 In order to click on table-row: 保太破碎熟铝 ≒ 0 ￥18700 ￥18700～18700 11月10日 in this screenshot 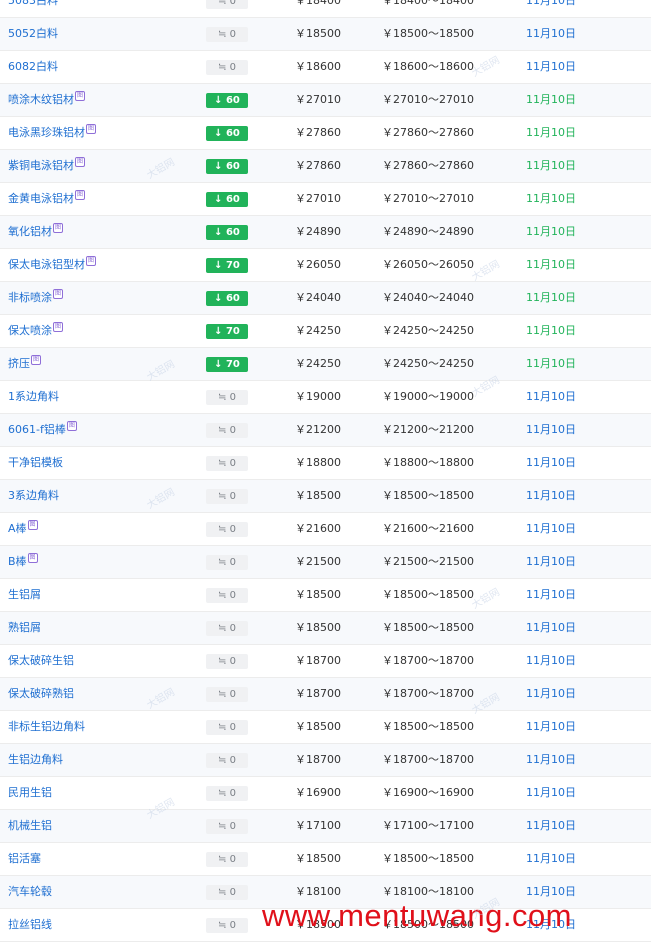, I will do `click(325, 694)`.